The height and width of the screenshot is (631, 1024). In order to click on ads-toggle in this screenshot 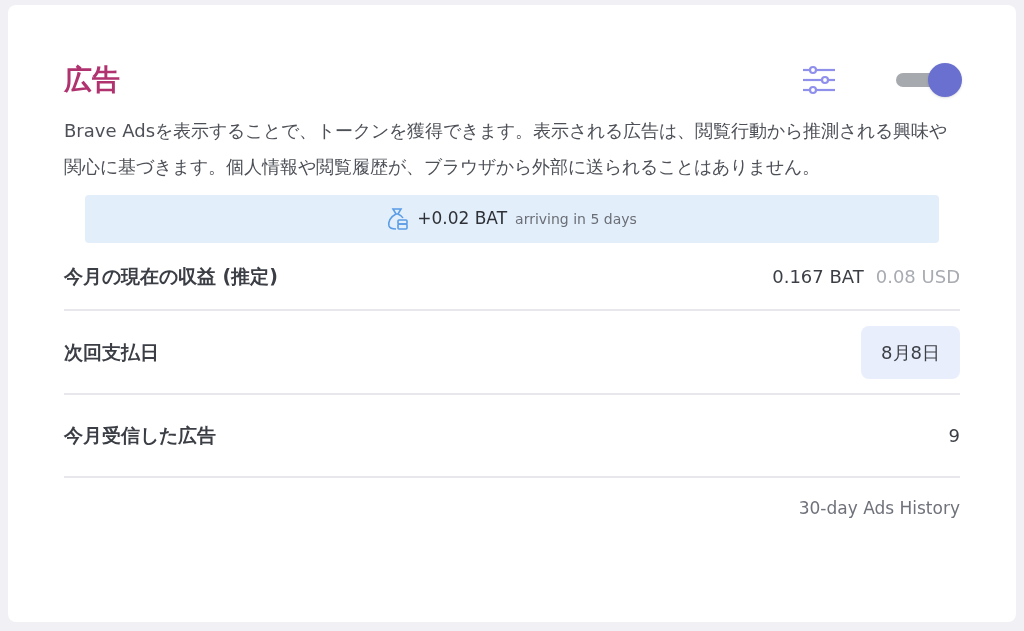, I will do `click(929, 80)`.